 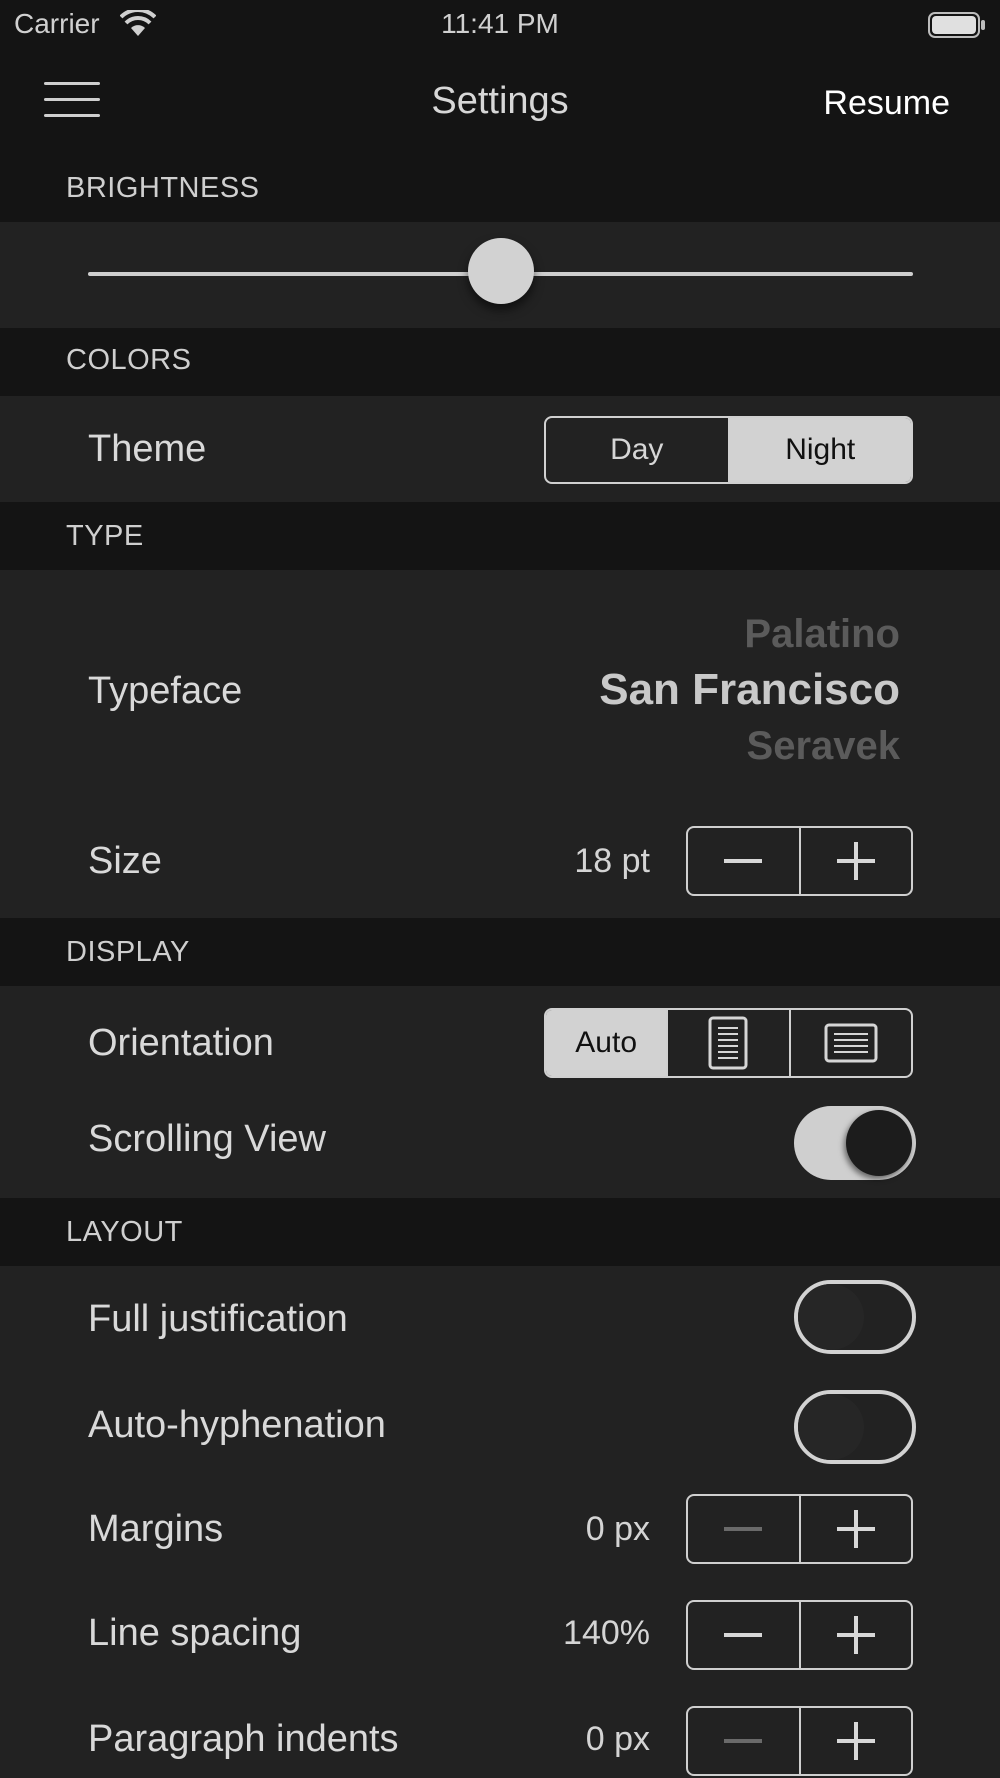 I want to click on auto-hyphenation-label: Auto-hyphenation, so click(x=237, y=1425).